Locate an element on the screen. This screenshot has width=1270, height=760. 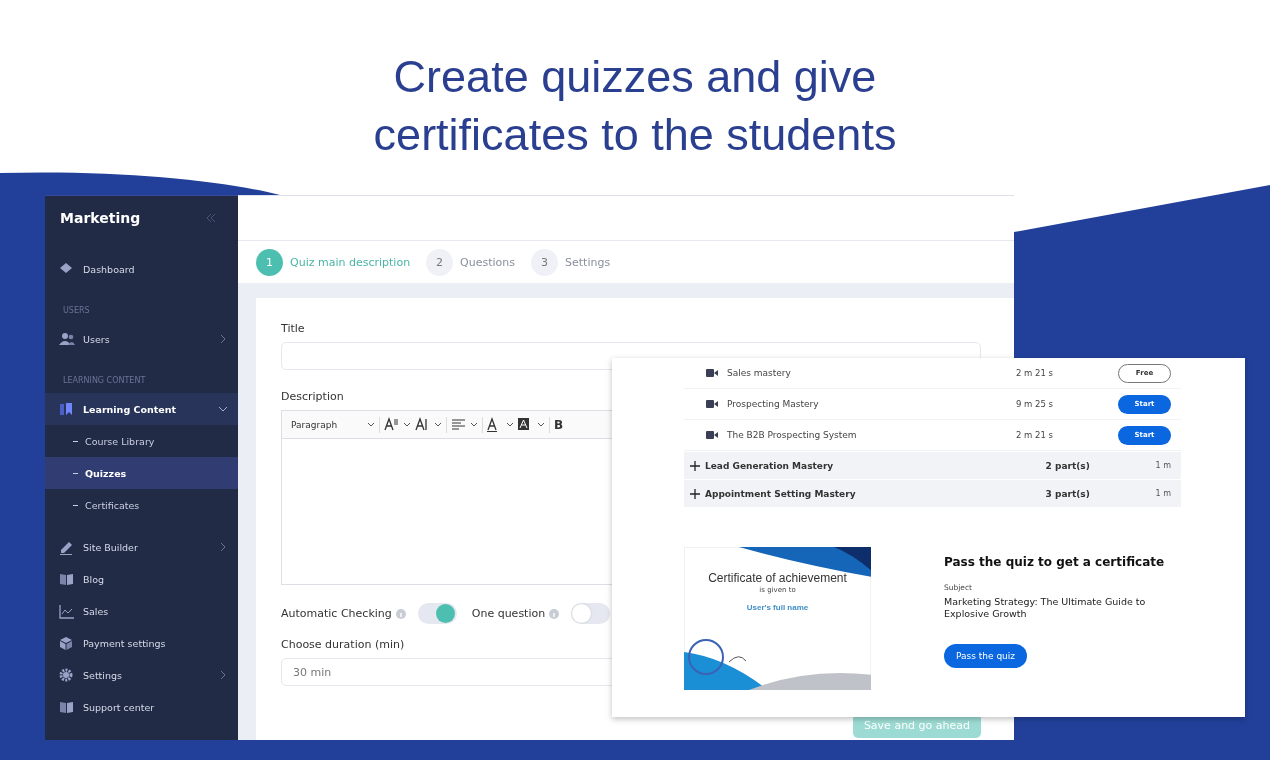
sidebar-item: Learning Content is located at coordinates (141, 409).